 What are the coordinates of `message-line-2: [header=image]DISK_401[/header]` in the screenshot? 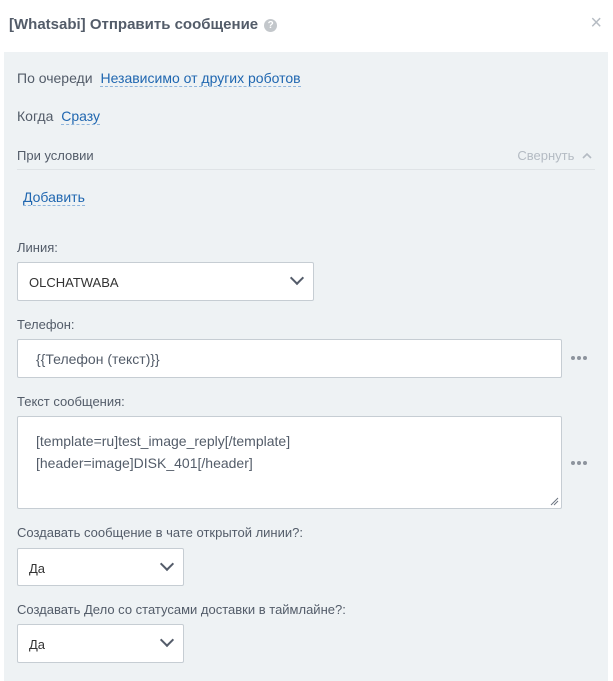 It's located at (144, 463).